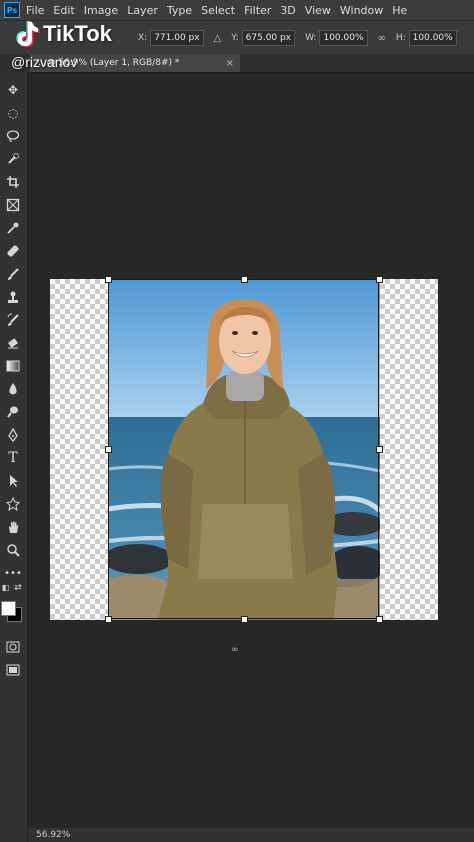  I want to click on foreground-color-swatch, so click(8, 608).